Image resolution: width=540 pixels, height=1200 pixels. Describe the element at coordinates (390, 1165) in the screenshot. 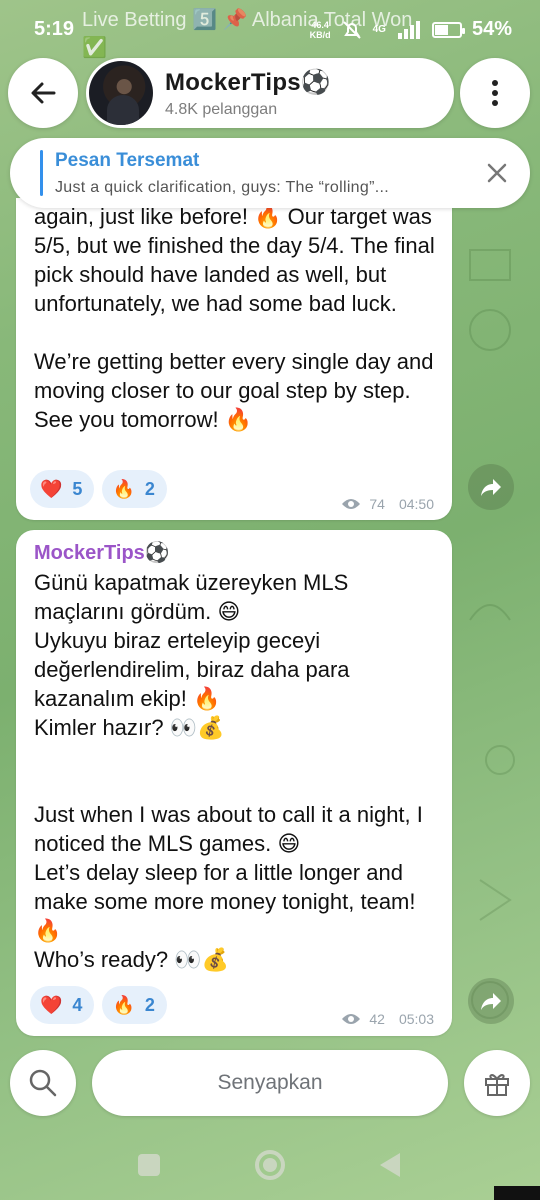

I see `system-back-button` at that location.